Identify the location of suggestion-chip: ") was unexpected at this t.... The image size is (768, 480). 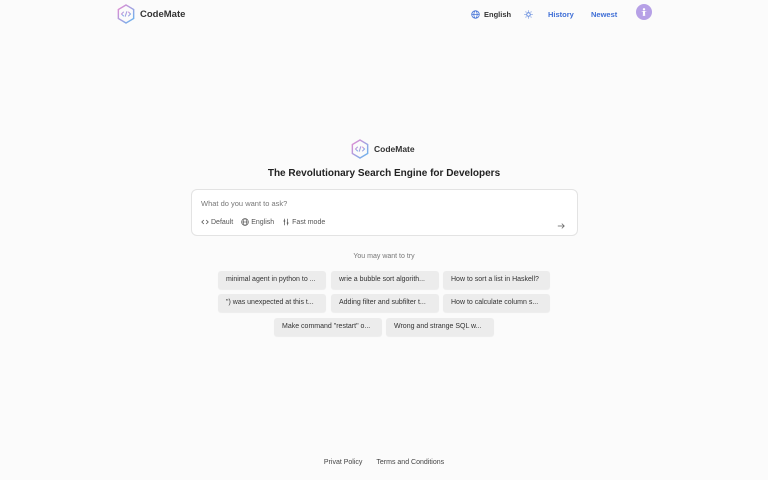
(272, 303).